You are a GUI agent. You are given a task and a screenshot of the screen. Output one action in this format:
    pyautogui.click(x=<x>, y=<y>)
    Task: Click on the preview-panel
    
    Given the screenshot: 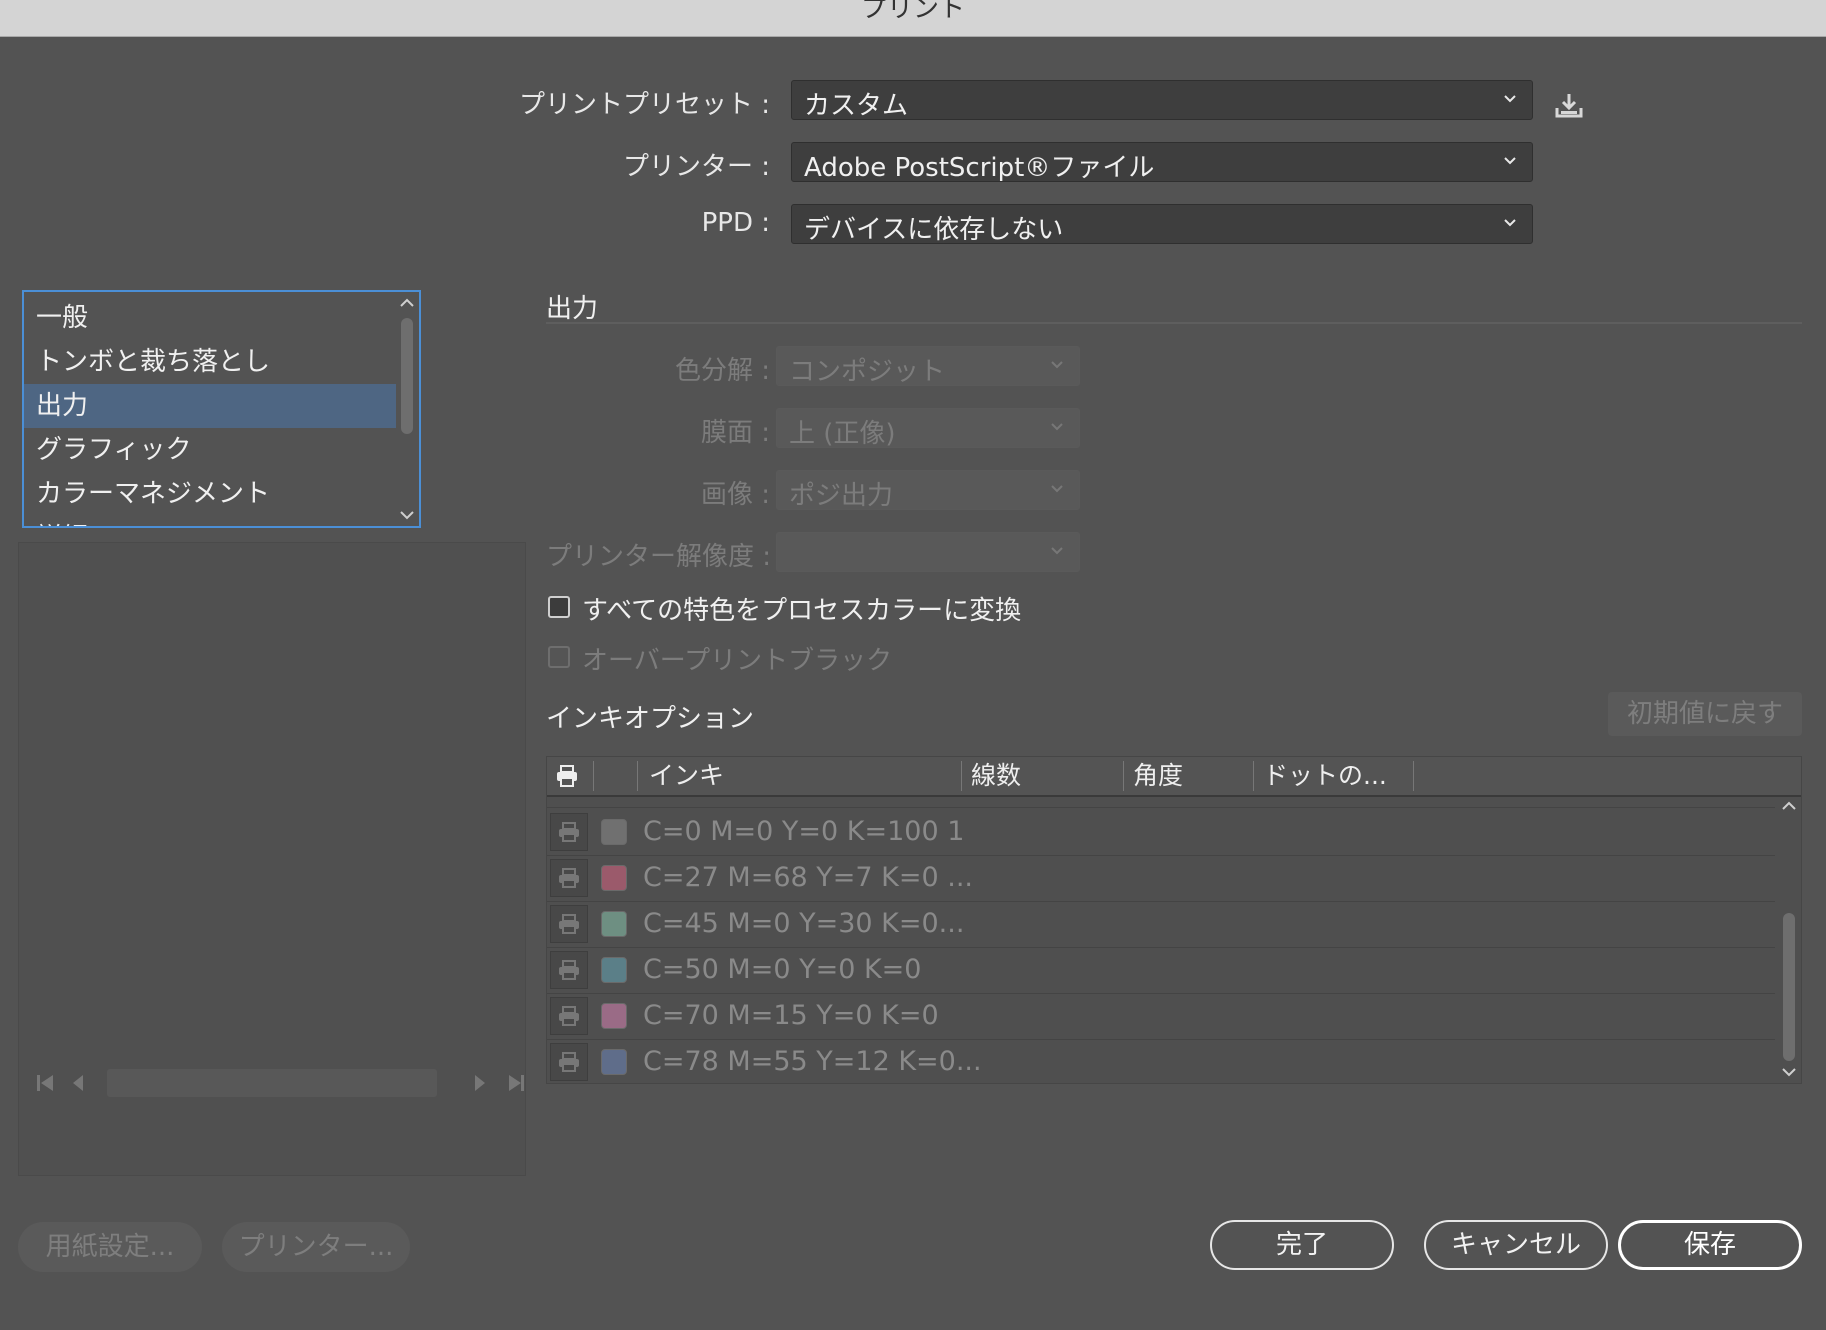 What is the action you would take?
    pyautogui.click(x=272, y=859)
    